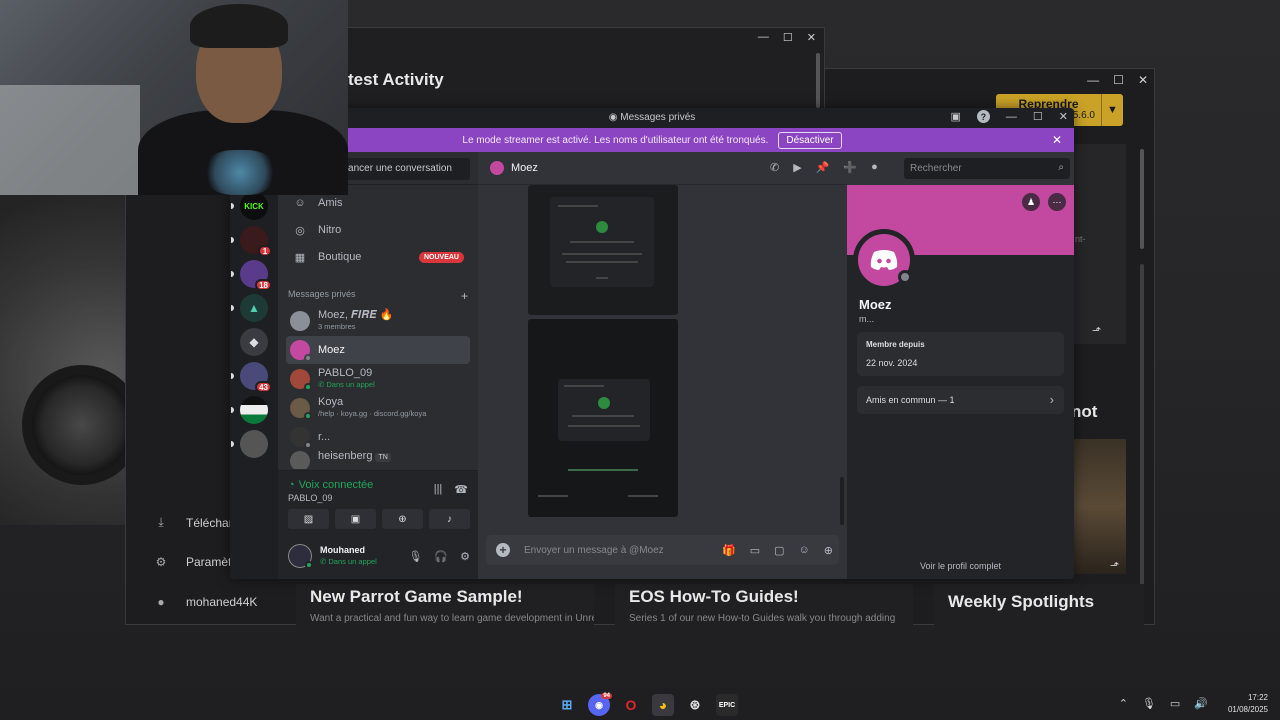 The width and height of the screenshot is (1280, 720). What do you see at coordinates (239, 26) in the screenshot?
I see `webcam-person-hat` at bounding box center [239, 26].